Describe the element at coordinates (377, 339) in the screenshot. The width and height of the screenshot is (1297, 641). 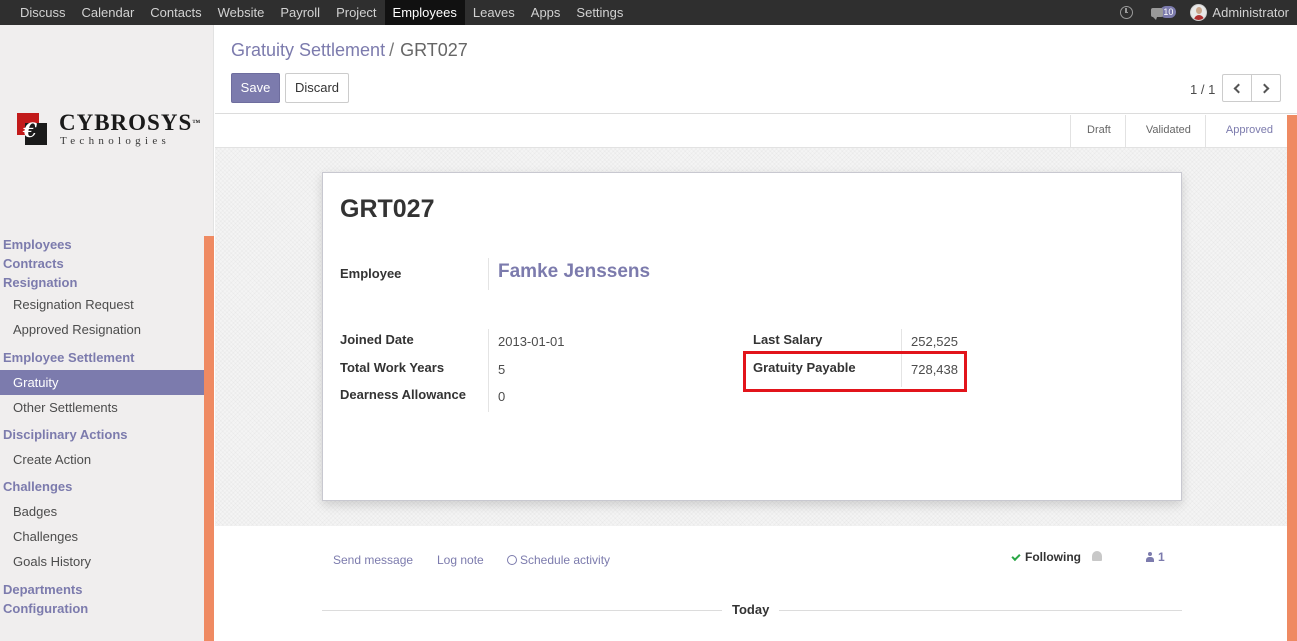
I see `joined-date-label: Joined Date` at that location.